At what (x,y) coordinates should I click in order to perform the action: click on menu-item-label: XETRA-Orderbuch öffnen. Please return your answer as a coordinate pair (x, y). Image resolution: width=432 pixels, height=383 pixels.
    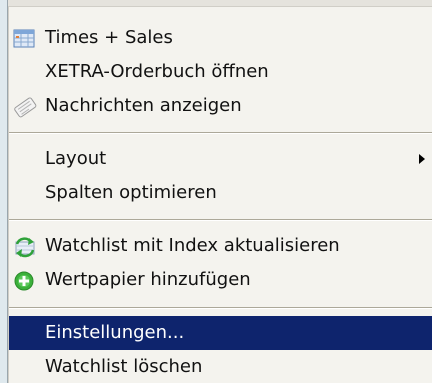
    Looking at the image, I should click on (157, 71).